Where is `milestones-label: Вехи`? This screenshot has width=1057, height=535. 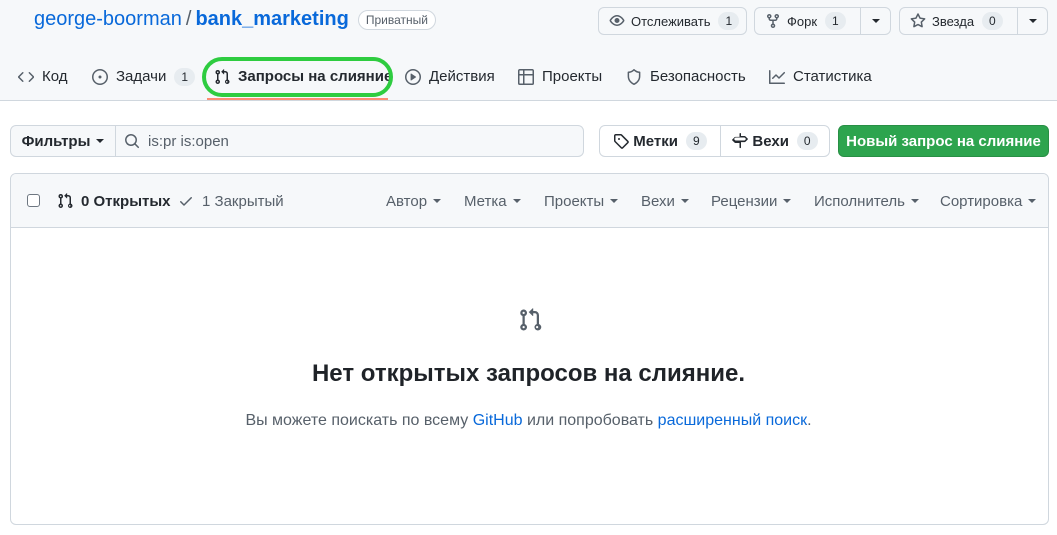 milestones-label: Вехи is located at coordinates (770, 141).